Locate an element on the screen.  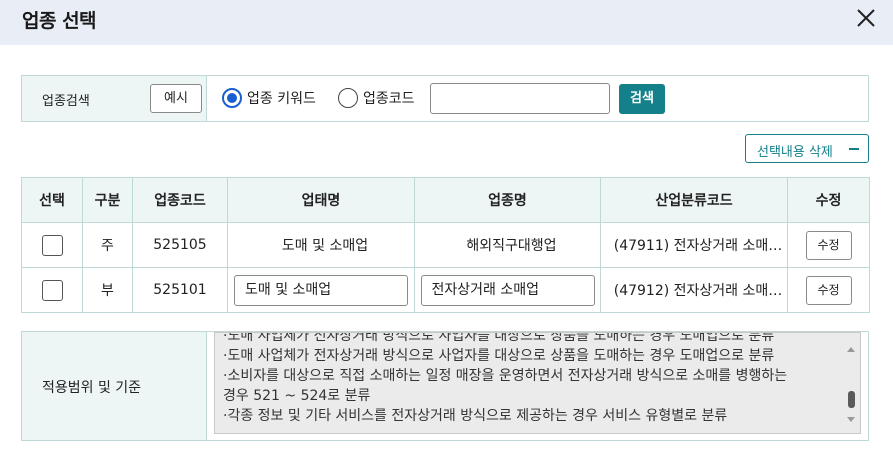
delete-selection-label: 선택내용 삭제 is located at coordinates (795, 152).